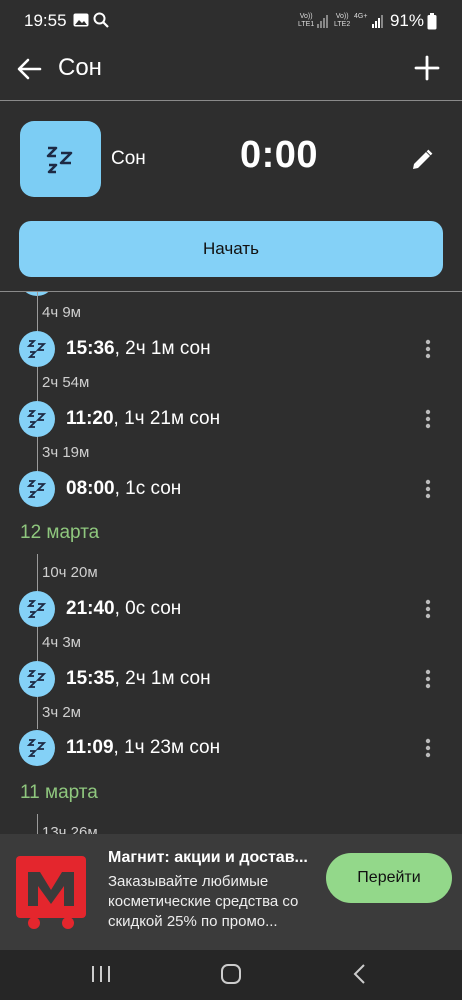  I want to click on gap-duration: 2ч 54м, so click(66, 382).